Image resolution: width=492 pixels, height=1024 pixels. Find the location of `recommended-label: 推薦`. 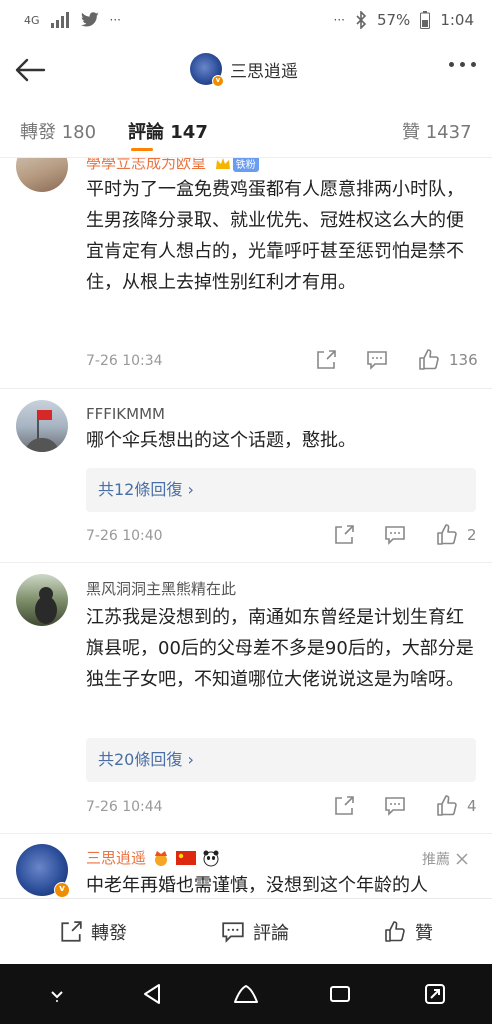

recommended-label: 推薦 is located at coordinates (445, 859).